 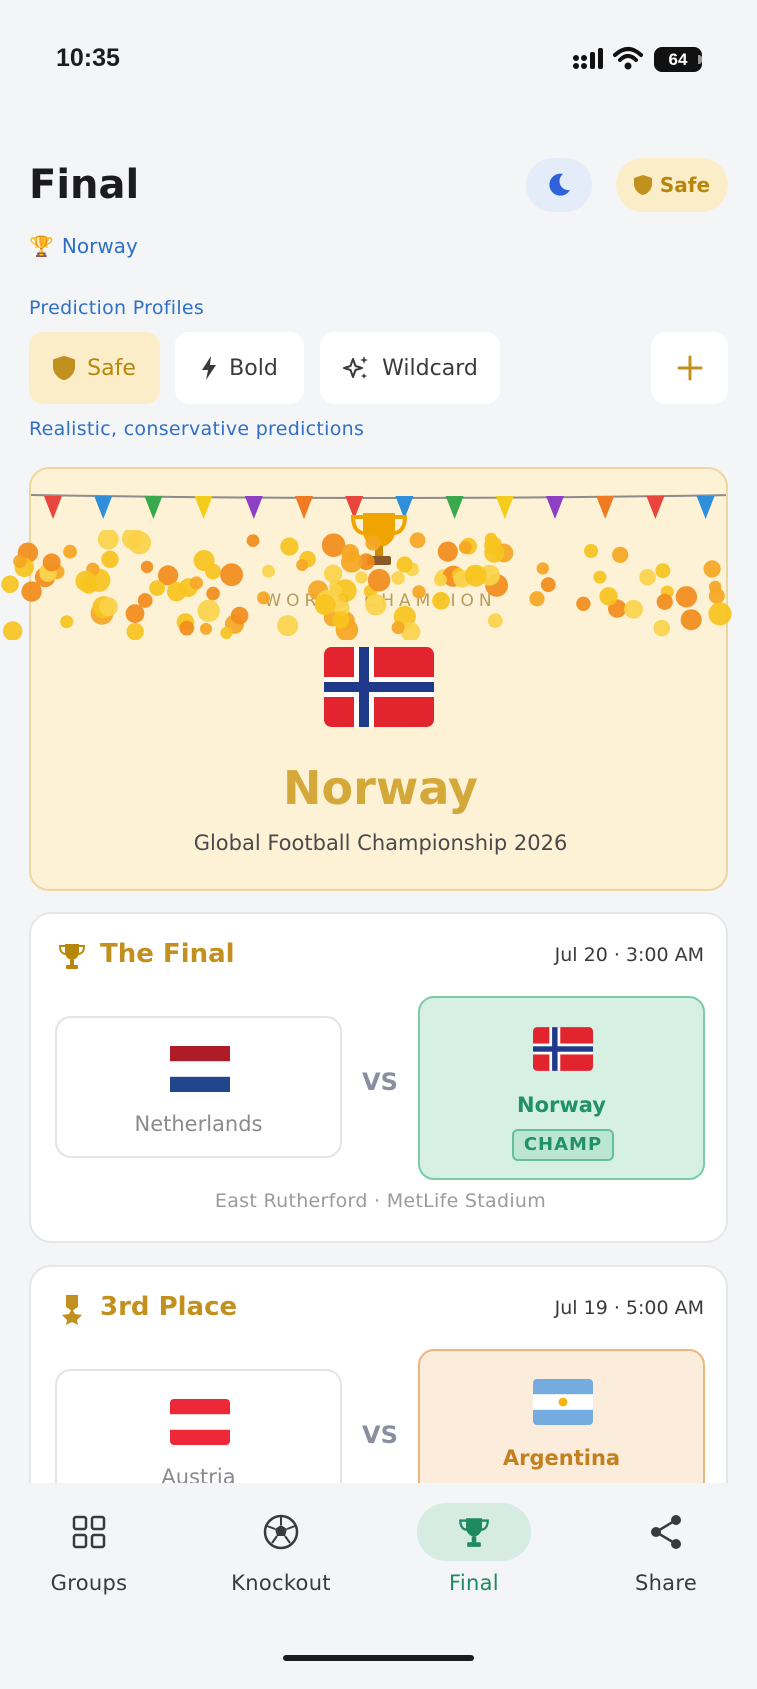 What do you see at coordinates (561, 1088) in the screenshot?
I see `team-card-norway: Norway CHAMP` at bounding box center [561, 1088].